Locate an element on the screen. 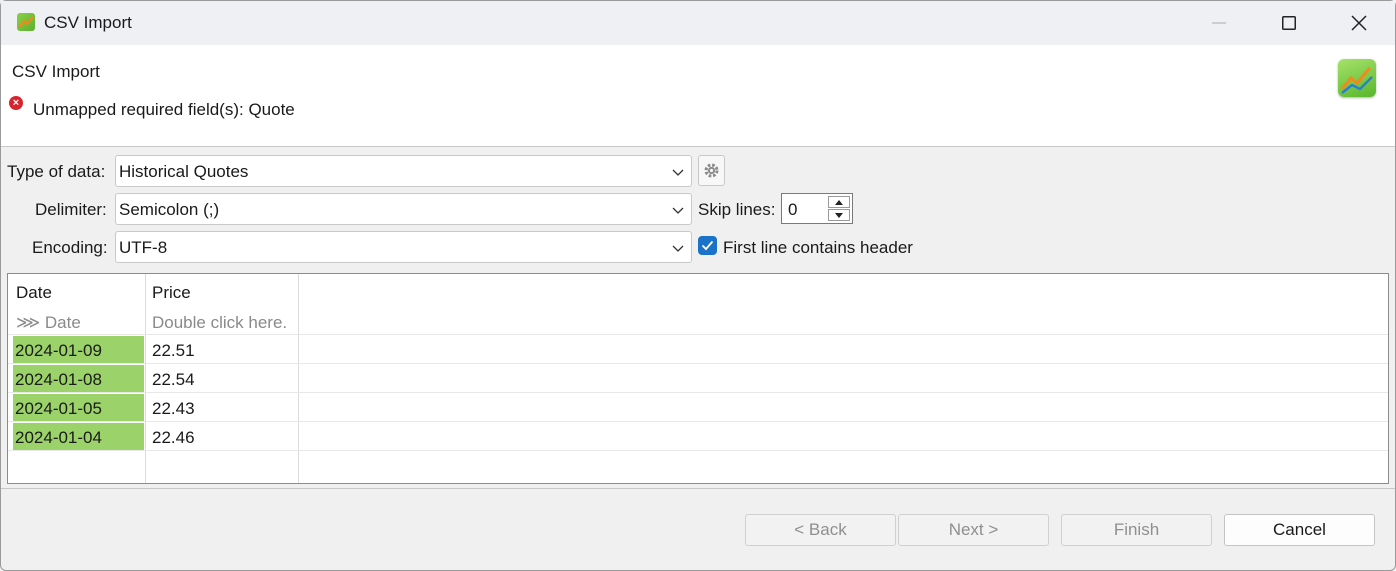 Image resolution: width=1396 pixels, height=571 pixels. table-cell-price: 22.43 is located at coordinates (173, 409).